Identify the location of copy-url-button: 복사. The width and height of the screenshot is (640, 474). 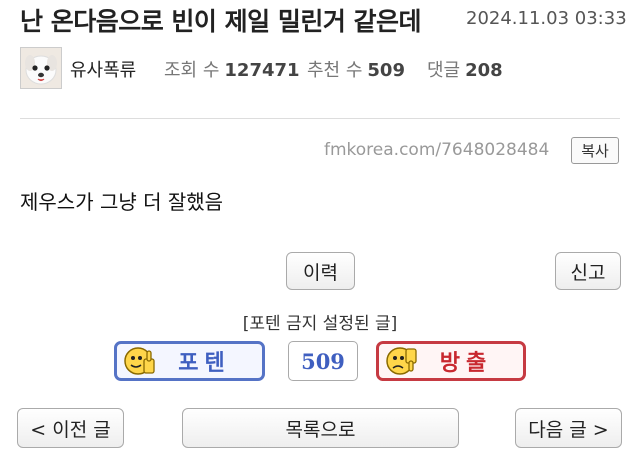
(595, 150).